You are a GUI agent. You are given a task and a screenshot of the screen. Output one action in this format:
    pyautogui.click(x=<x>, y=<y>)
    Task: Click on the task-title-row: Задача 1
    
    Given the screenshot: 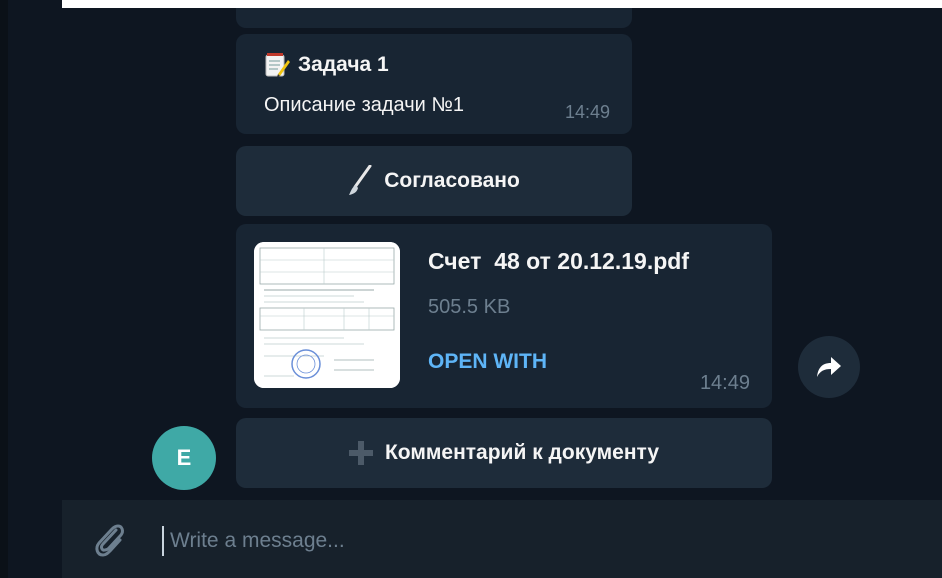 What is the action you would take?
    pyautogui.click(x=326, y=65)
    